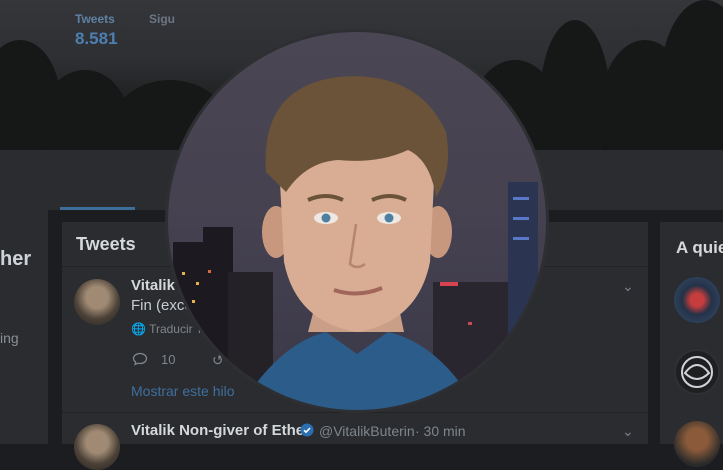 Image resolution: width=723 pixels, height=470 pixels. What do you see at coordinates (176, 329) in the screenshot?
I see `translate-label: Traducir T` at bounding box center [176, 329].